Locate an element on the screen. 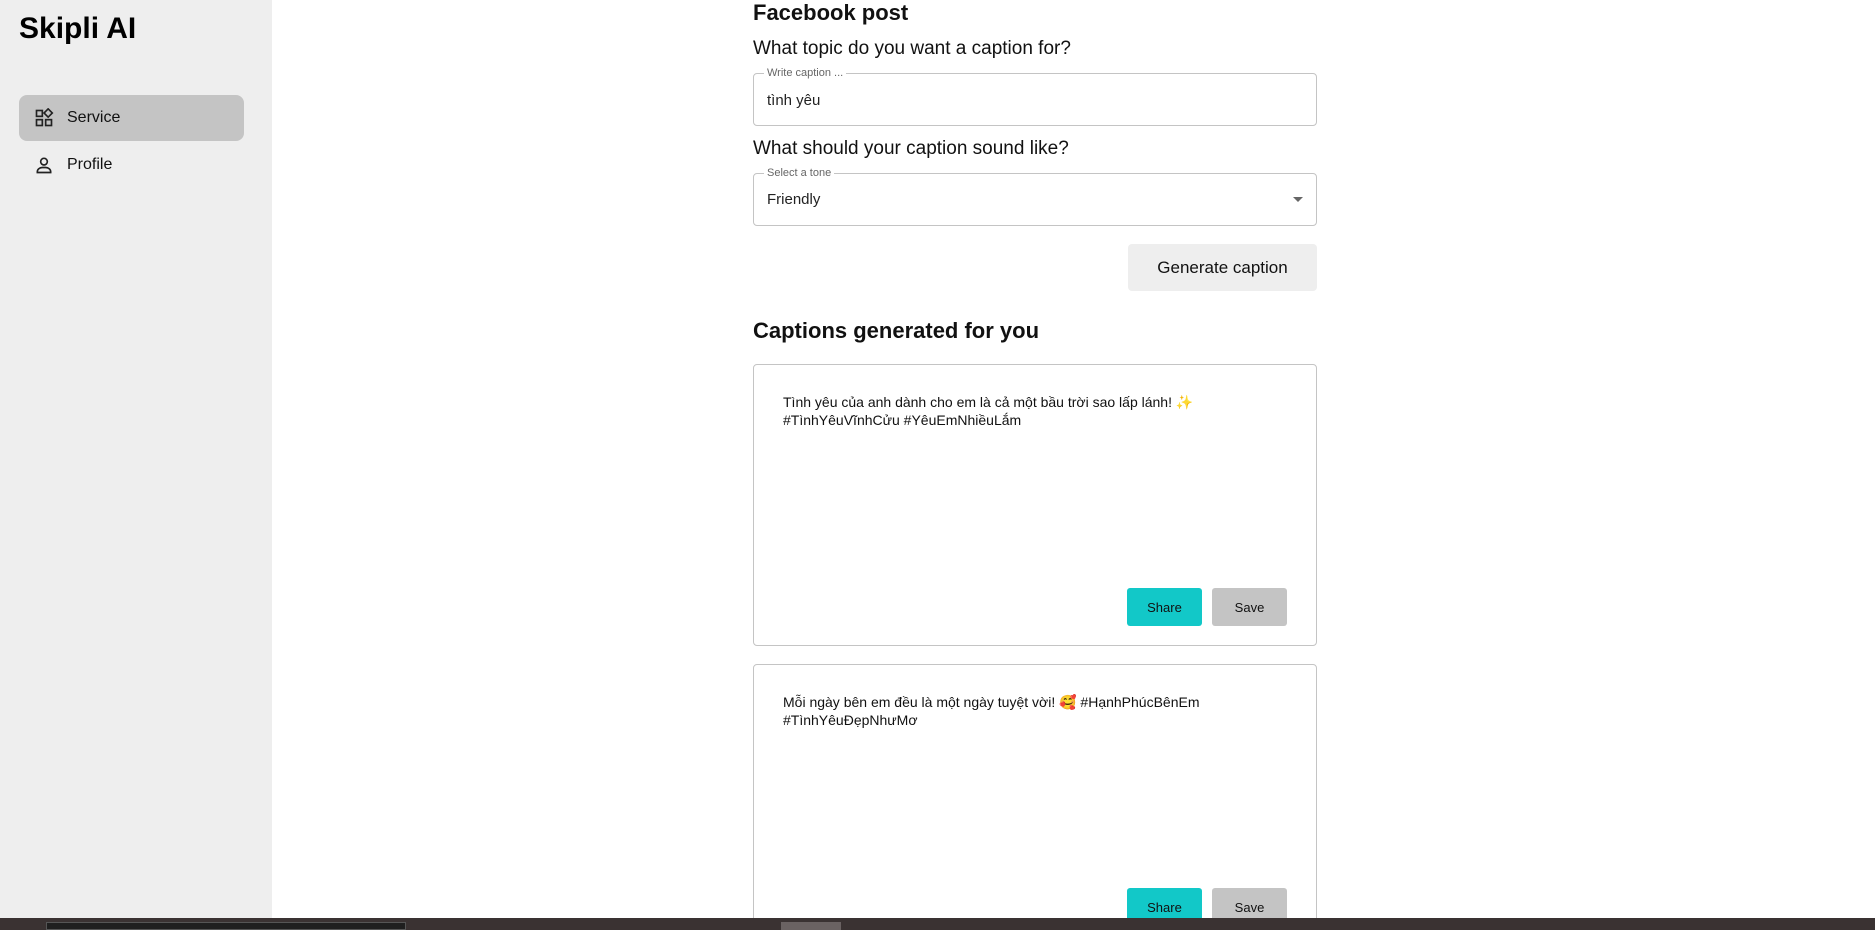 The width and height of the screenshot is (1875, 930). topic-input is located at coordinates (1027, 100).